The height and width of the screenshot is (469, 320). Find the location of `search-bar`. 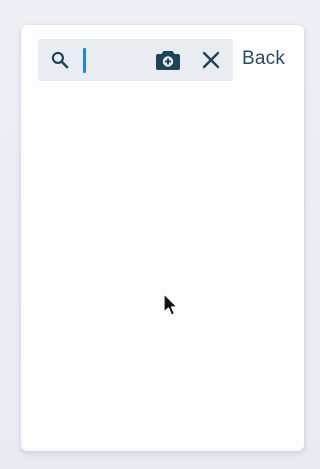

search-bar is located at coordinates (135, 60).